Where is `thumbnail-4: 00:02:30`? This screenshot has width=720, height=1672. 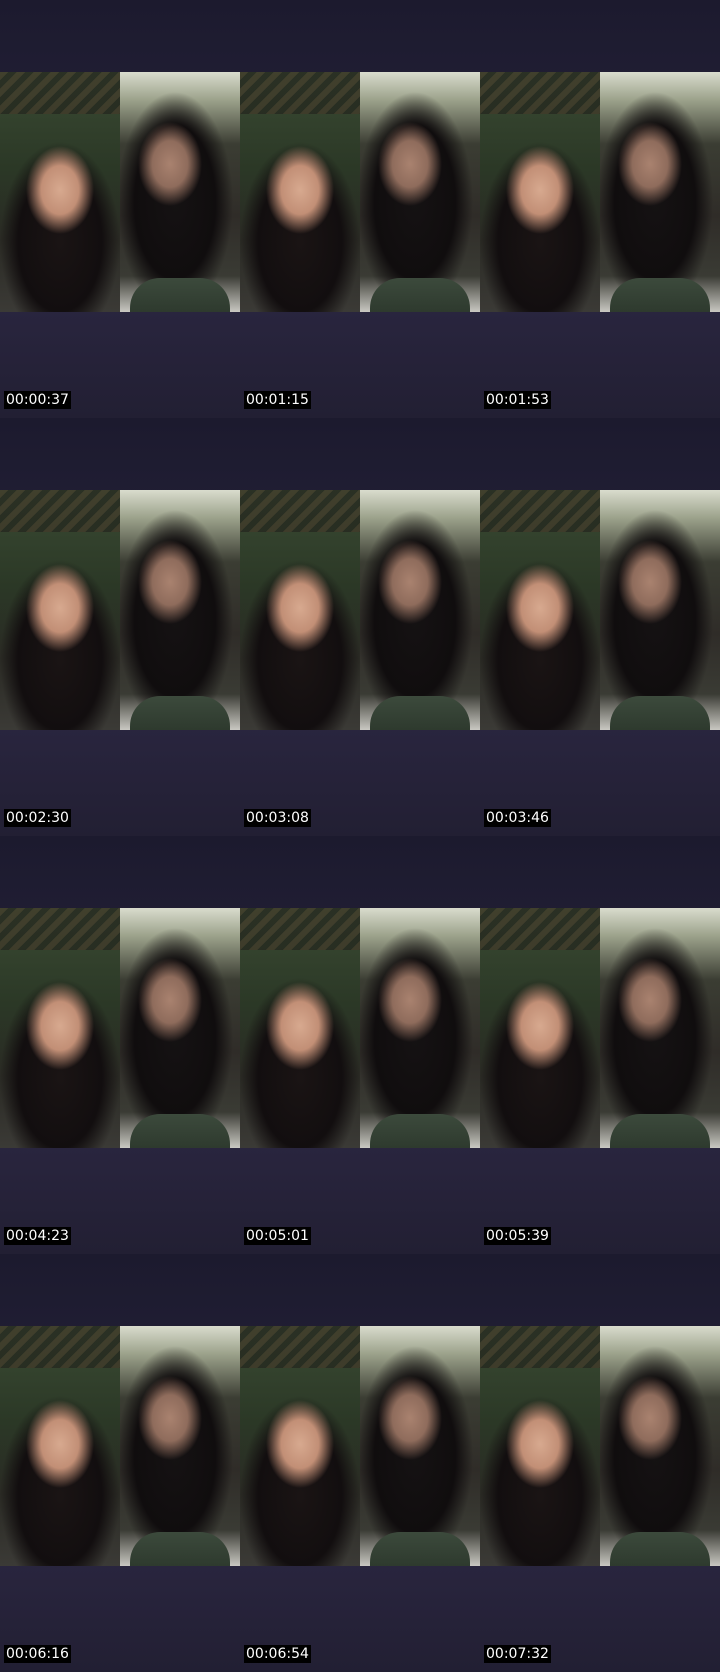
thumbnail-4: 00:02:30 is located at coordinates (120, 627).